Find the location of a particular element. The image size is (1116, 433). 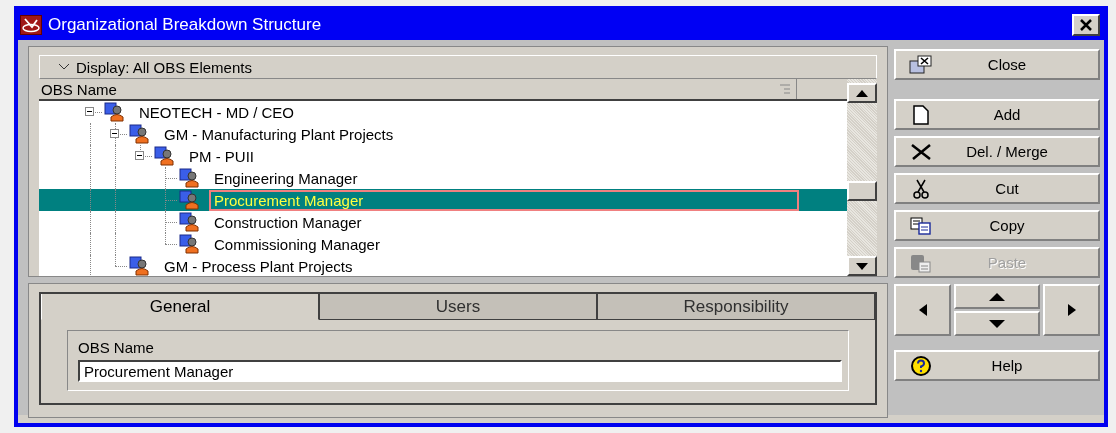

move-right-button is located at coordinates (1071, 310).